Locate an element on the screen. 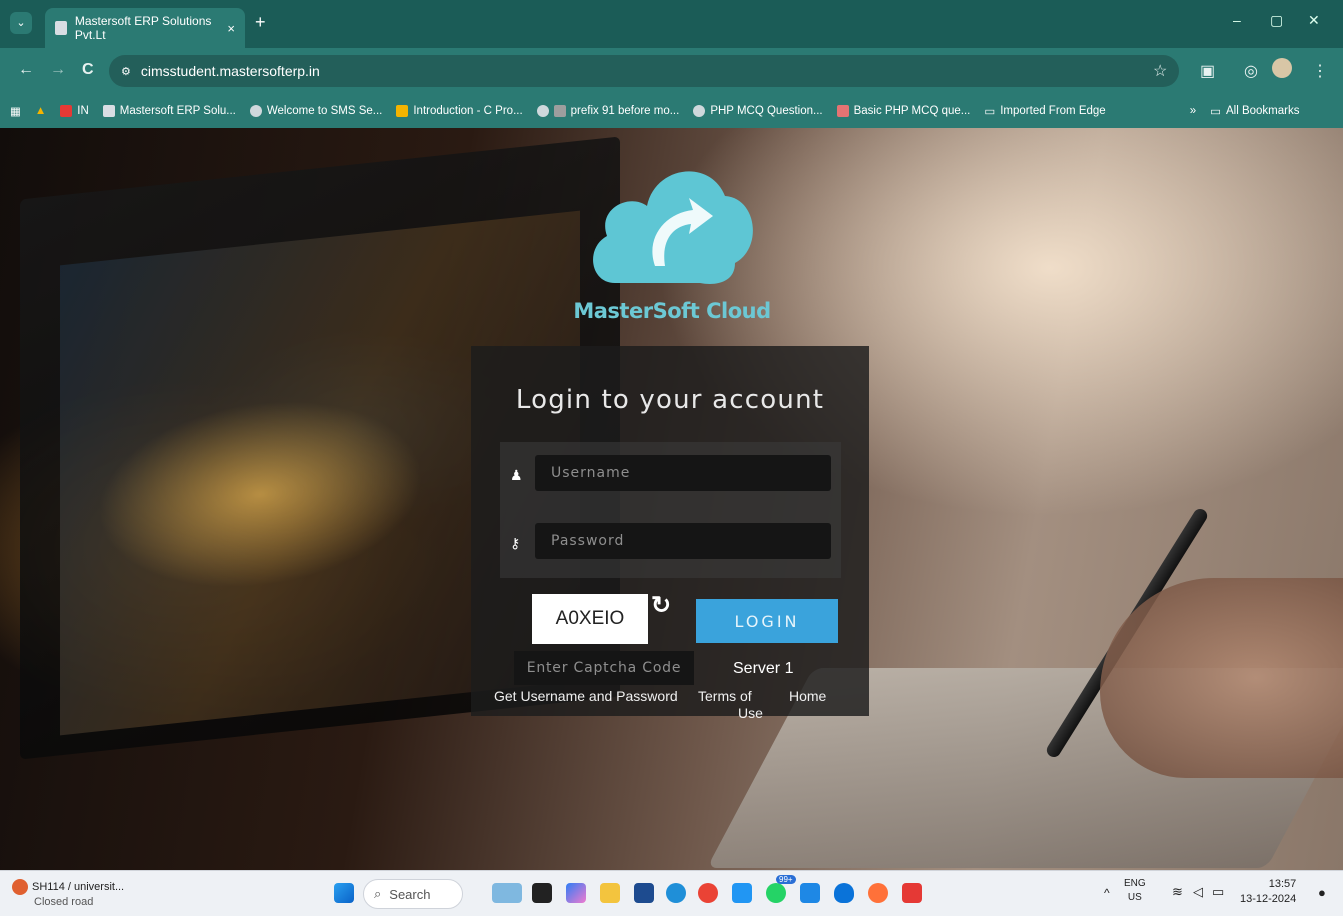  onedrive-icon is located at coordinates (844, 893).